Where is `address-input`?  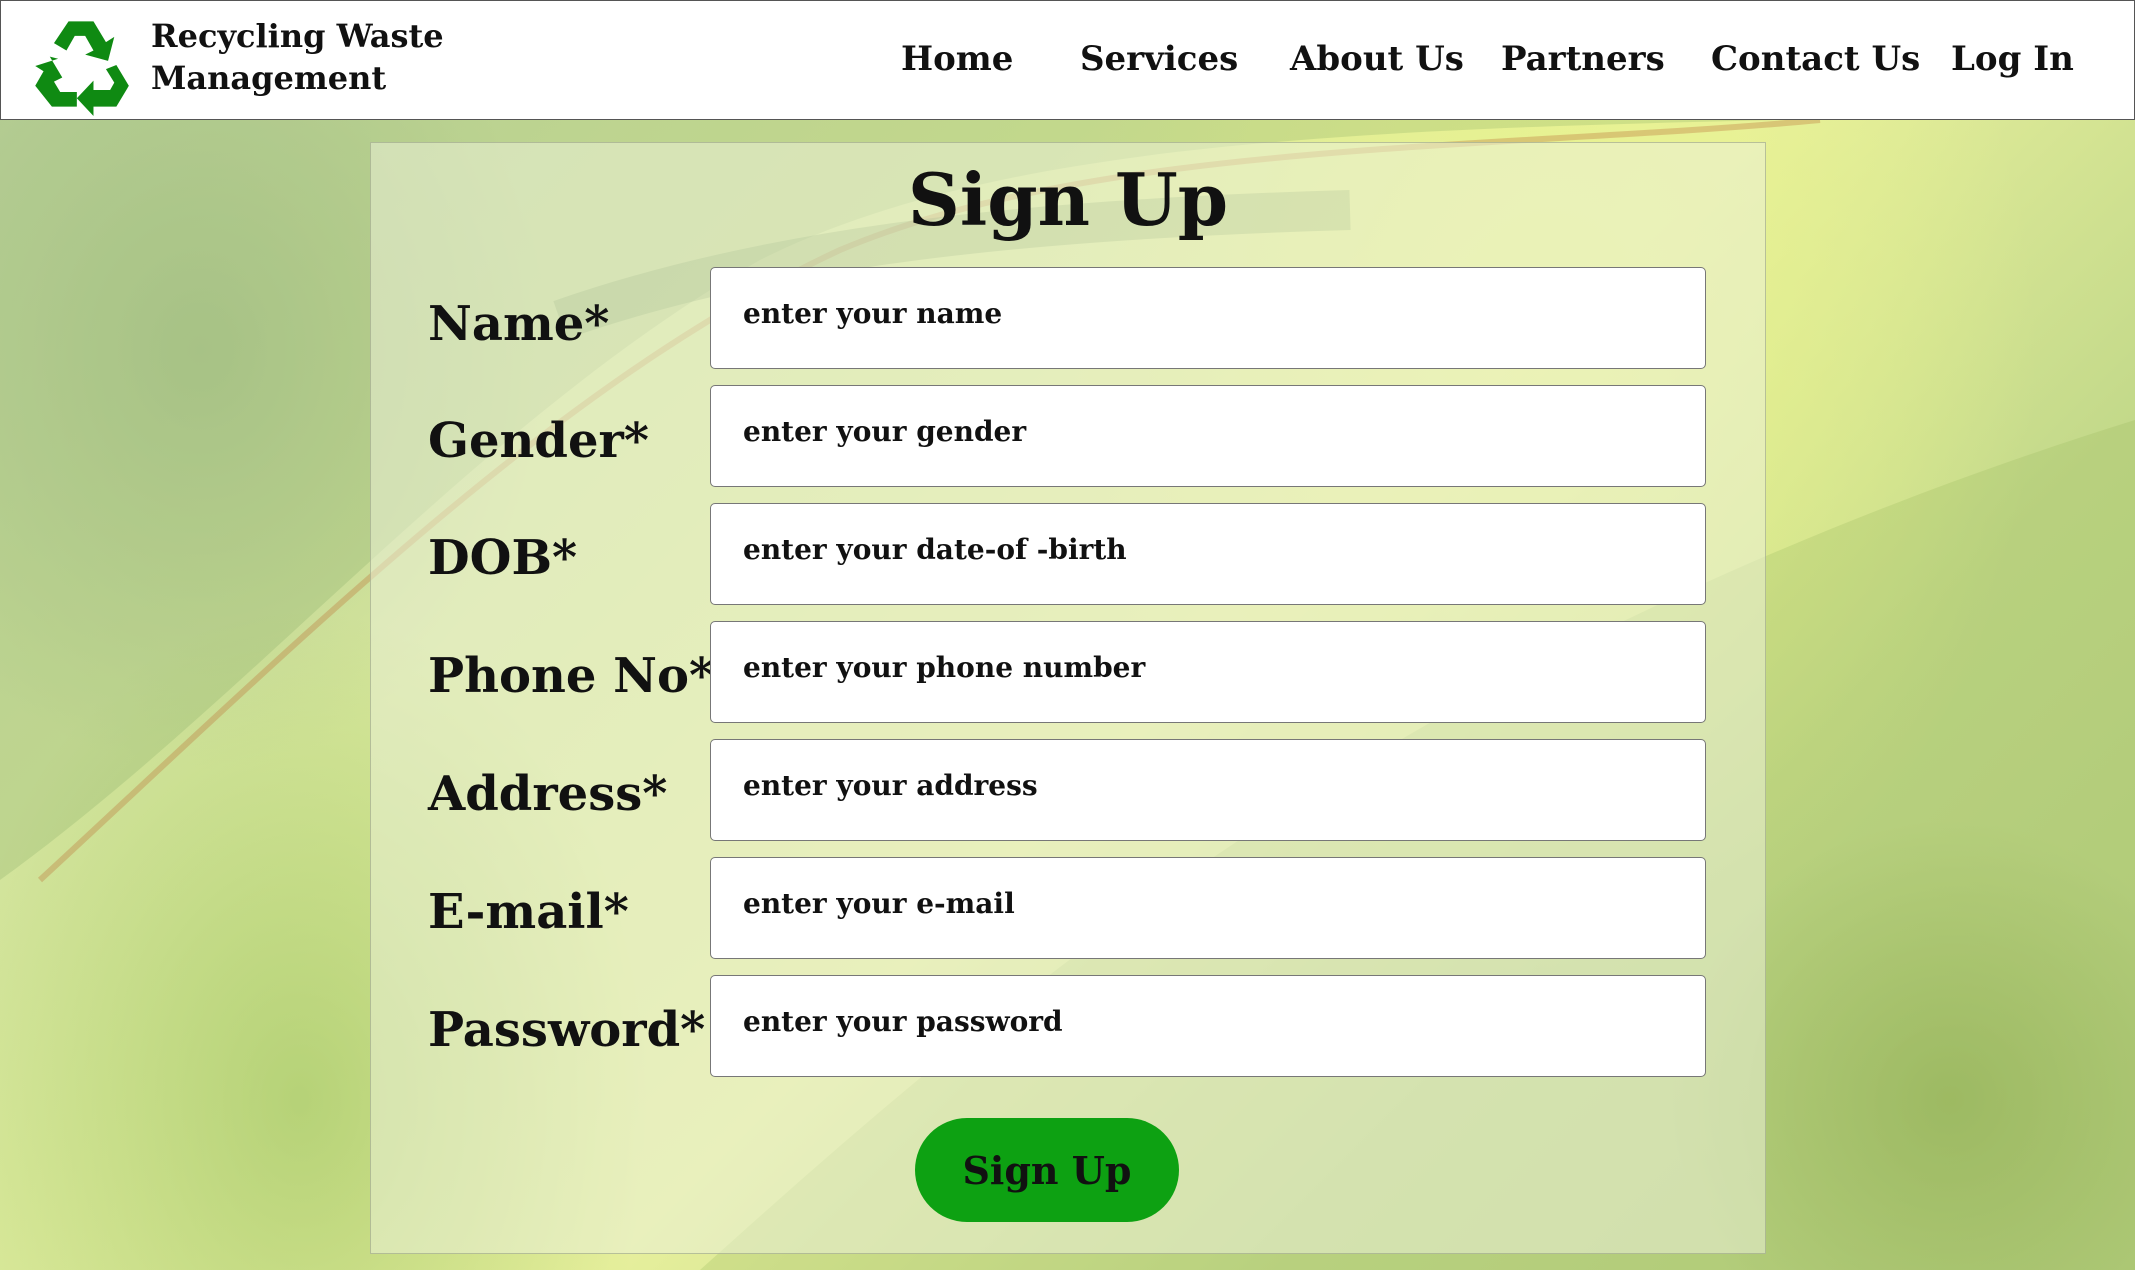 address-input is located at coordinates (1208, 790).